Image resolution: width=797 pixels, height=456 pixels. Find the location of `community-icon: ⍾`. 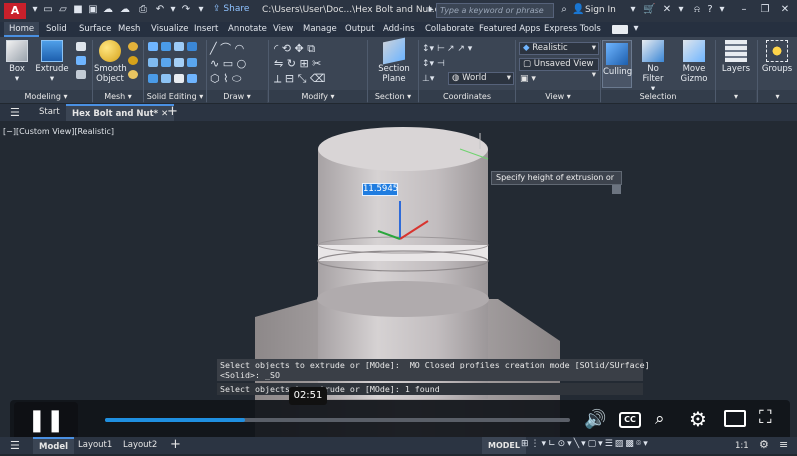

community-icon: ⍾ is located at coordinates (697, 10).